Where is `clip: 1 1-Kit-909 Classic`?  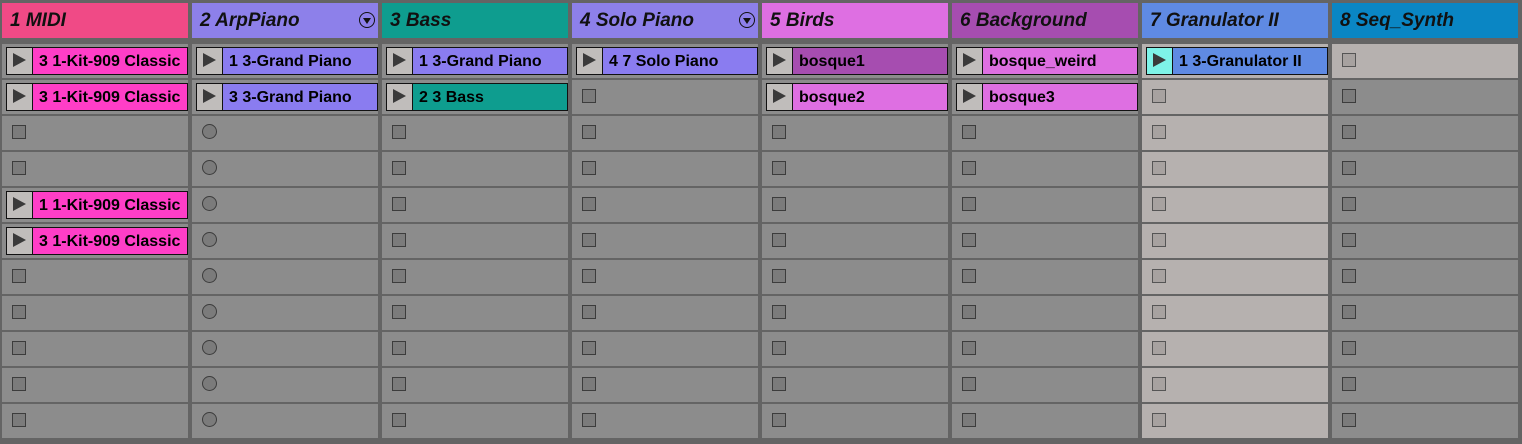
clip: 1 1-Kit-909 Classic is located at coordinates (97, 205).